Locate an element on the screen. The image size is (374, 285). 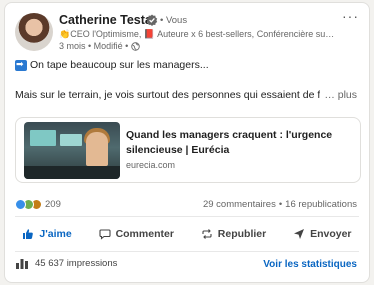
like-reaction-icon is located at coordinates (20, 204).